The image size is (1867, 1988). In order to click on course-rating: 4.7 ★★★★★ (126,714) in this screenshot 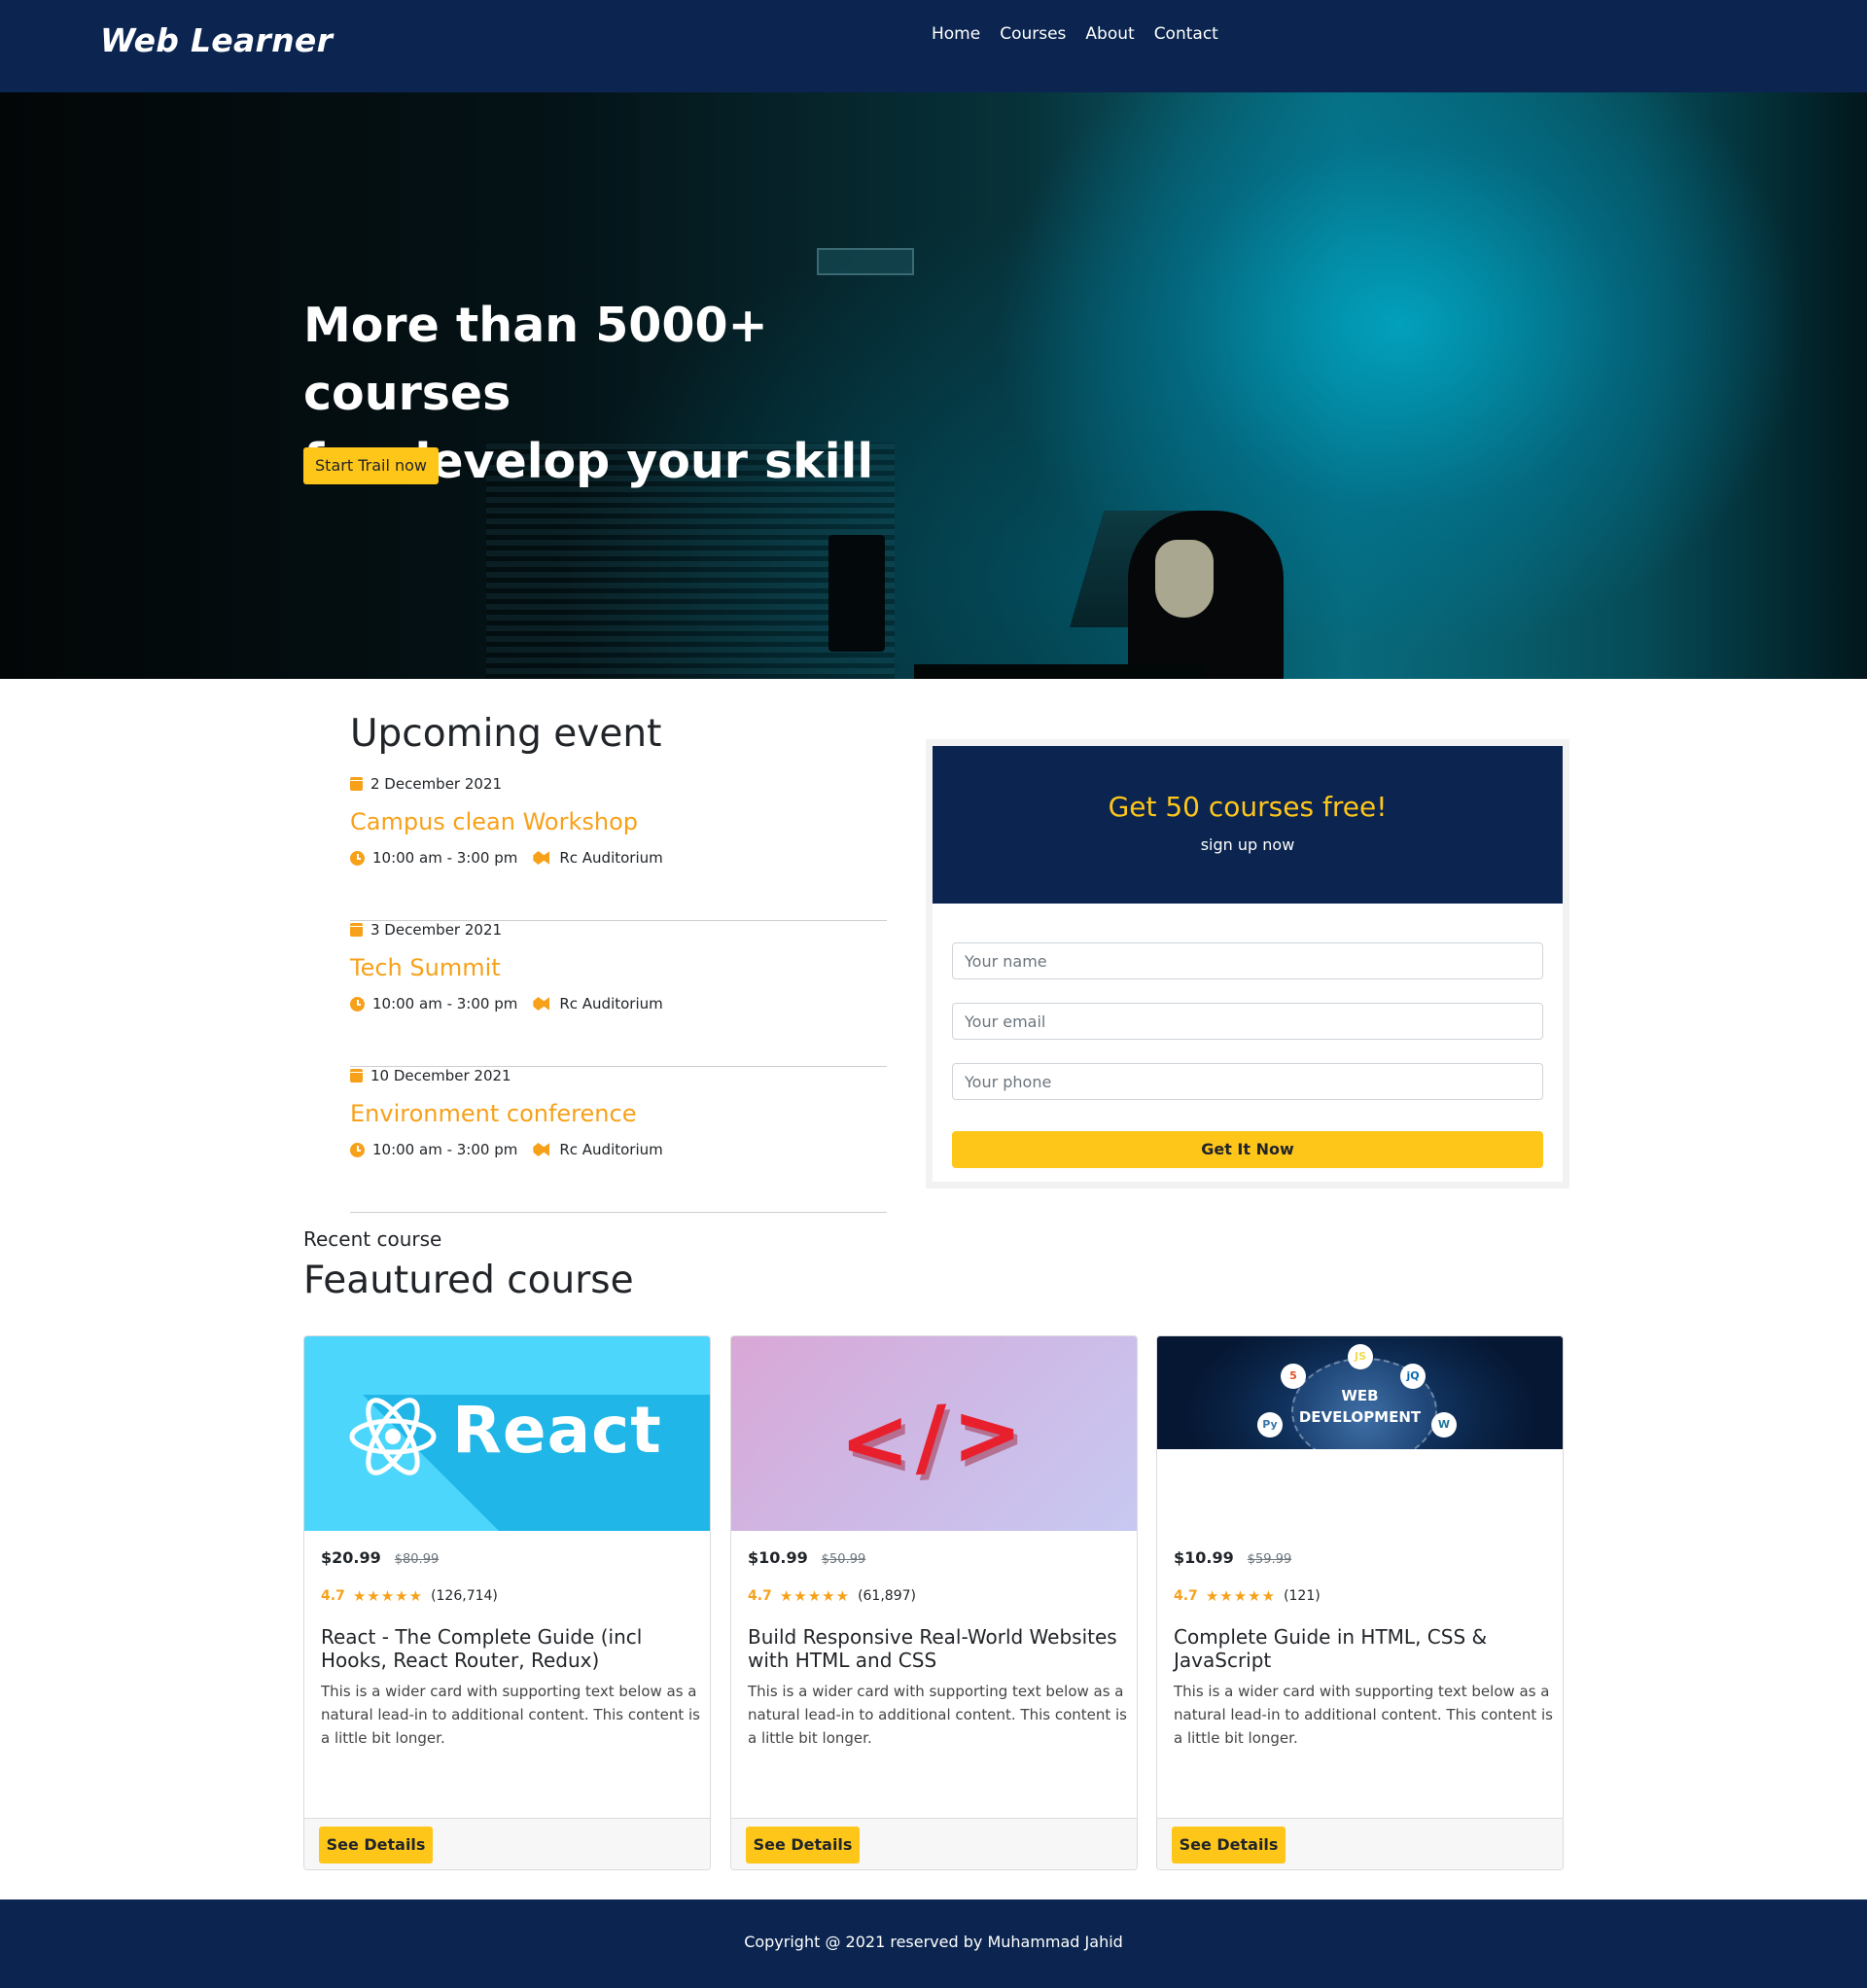, I will do `click(409, 1596)`.